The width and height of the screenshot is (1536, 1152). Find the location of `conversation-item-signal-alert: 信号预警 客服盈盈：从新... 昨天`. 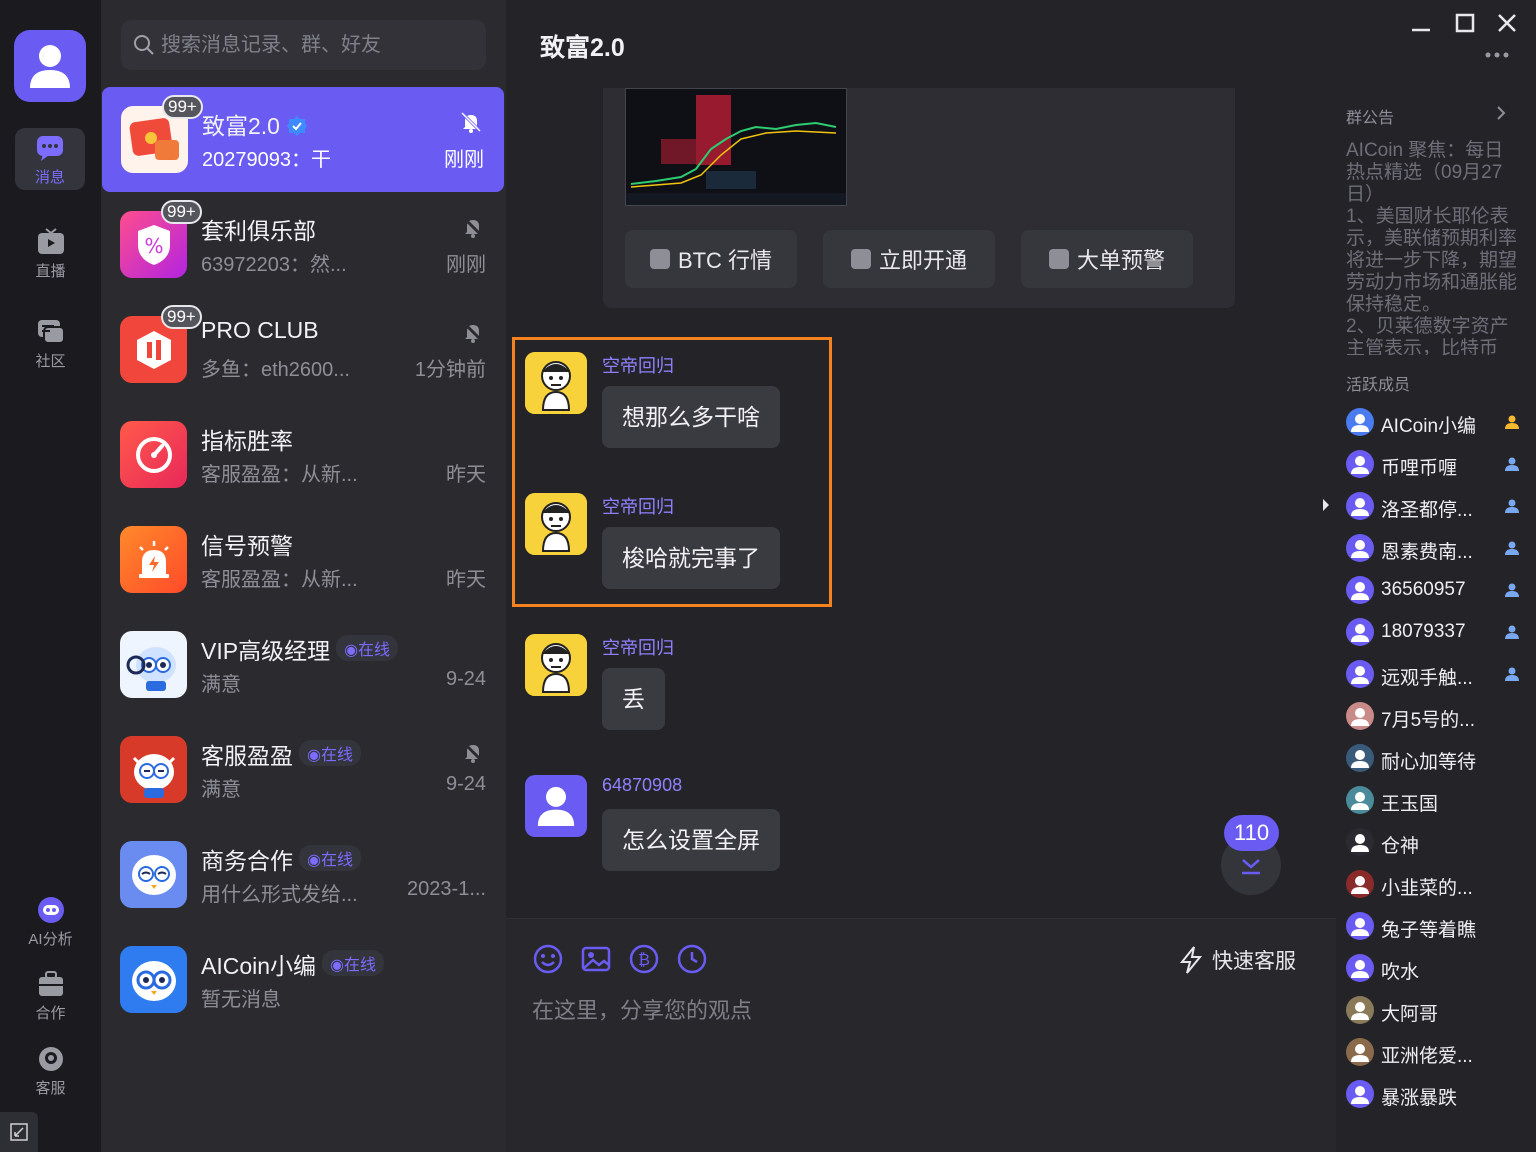

conversation-item-signal-alert: 信号预警 客服盈盈：从新... 昨天 is located at coordinates (303, 559).